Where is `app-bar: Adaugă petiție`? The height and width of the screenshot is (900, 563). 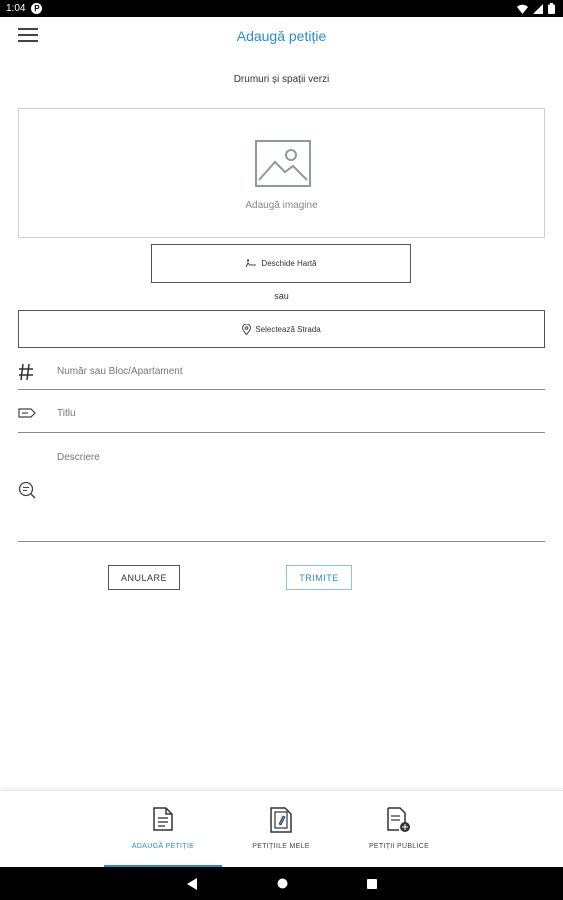 app-bar: Adaugă petiție is located at coordinates (281, 37).